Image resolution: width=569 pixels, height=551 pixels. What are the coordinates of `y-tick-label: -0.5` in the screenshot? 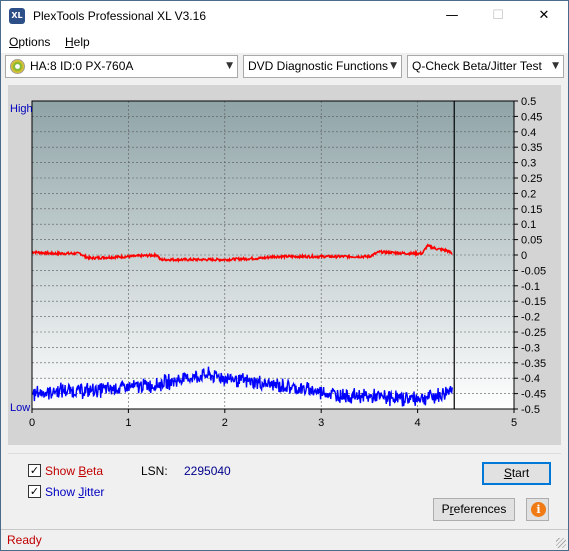 It's located at (530, 410).